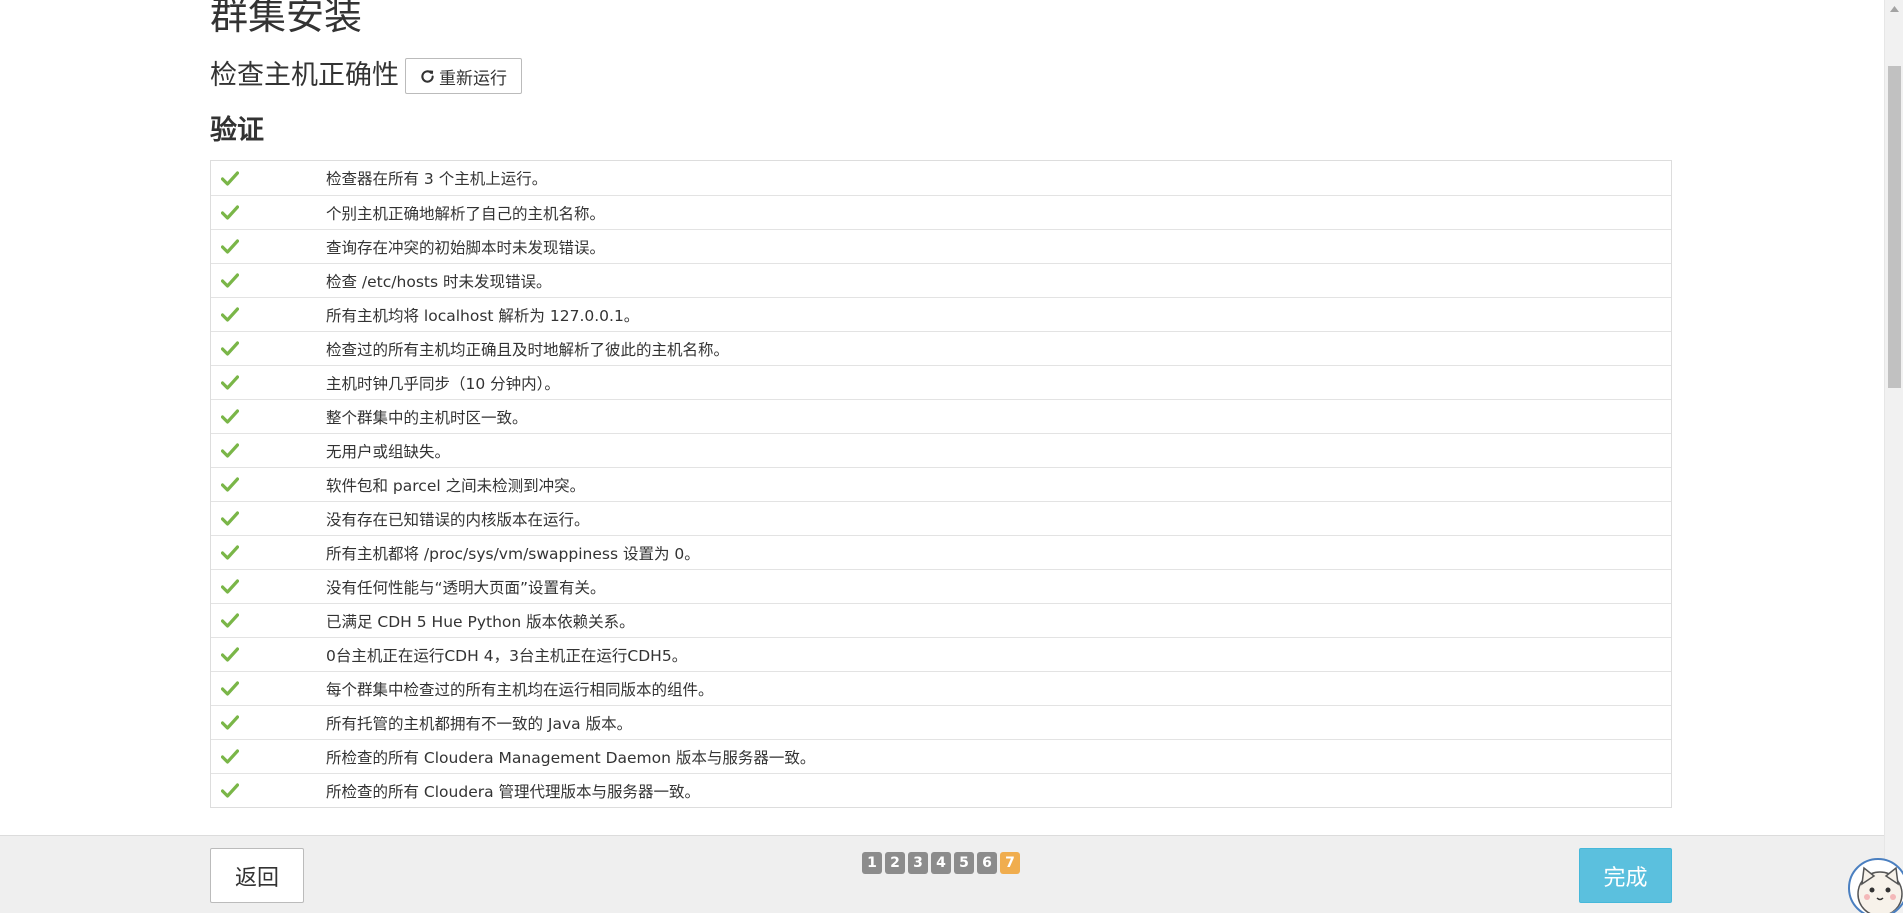 The height and width of the screenshot is (913, 1903). I want to click on check-row: 每个群集中检查过的所有主机均在运行相同版本的组件。, so click(941, 688).